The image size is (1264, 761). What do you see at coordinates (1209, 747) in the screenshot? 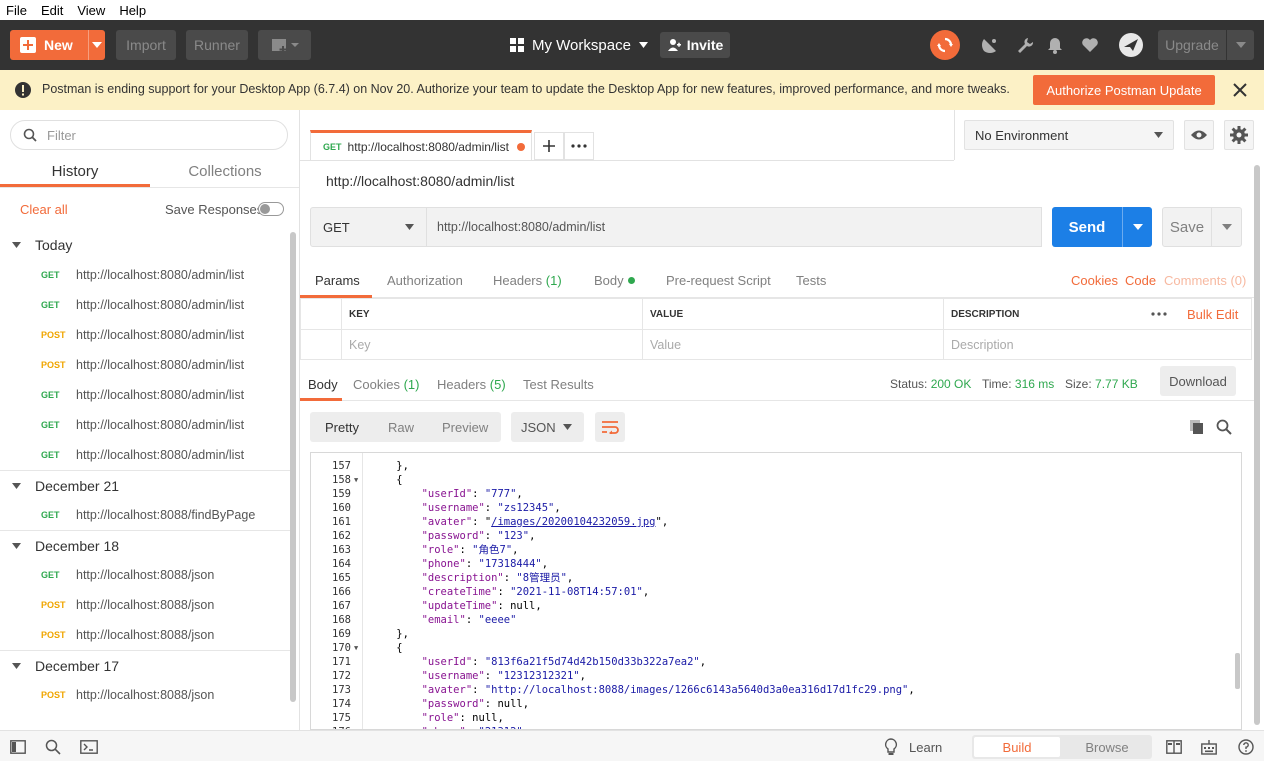
I see `keyboard-shortcuts-icon` at bounding box center [1209, 747].